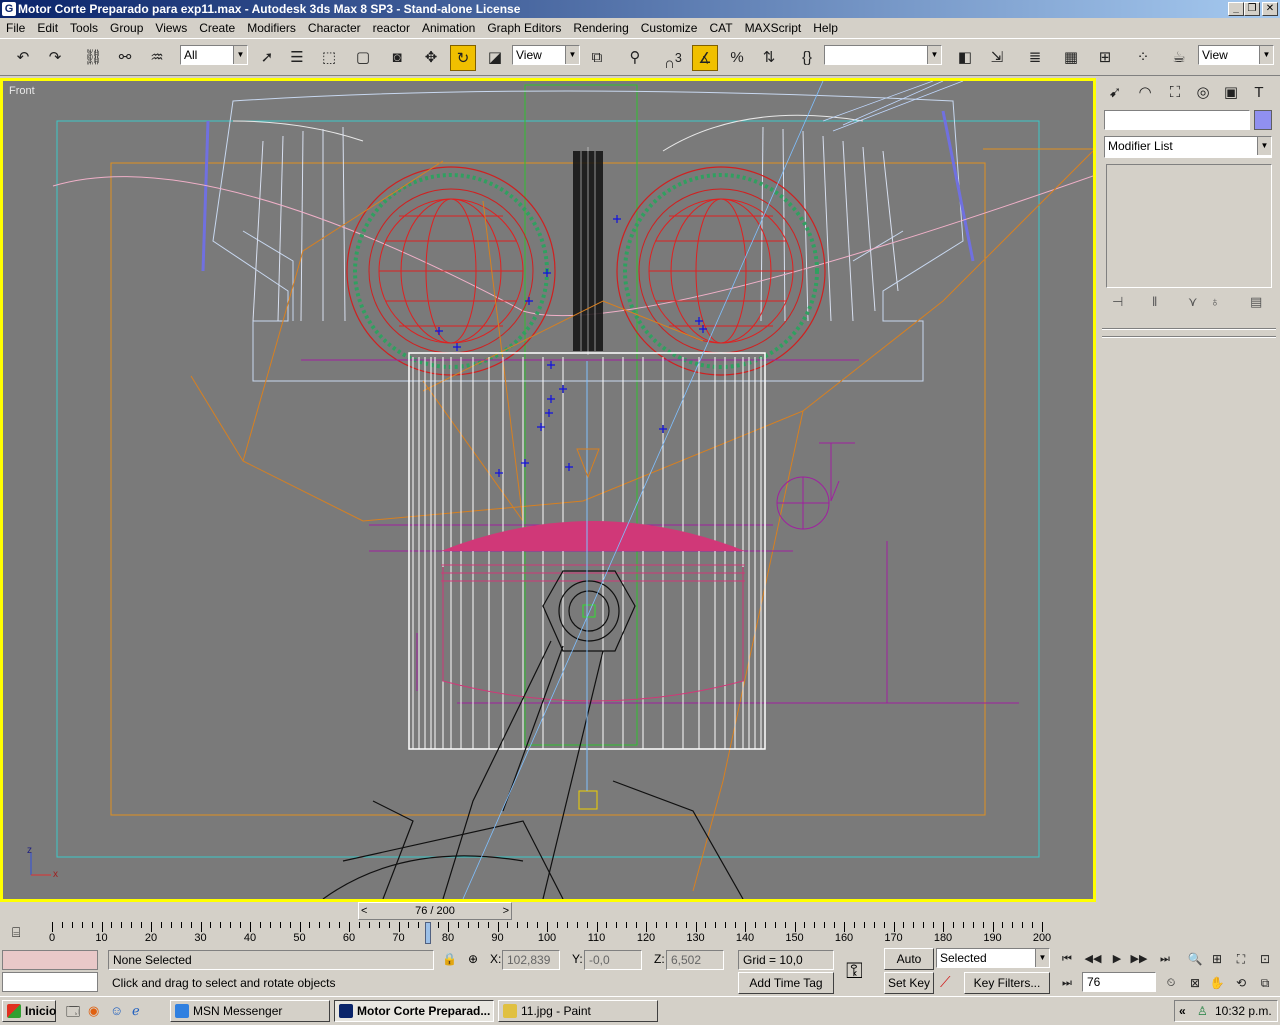 The height and width of the screenshot is (1025, 1280). What do you see at coordinates (635, 58) in the screenshot?
I see `select-and-manipulate-icon: ⚲` at bounding box center [635, 58].